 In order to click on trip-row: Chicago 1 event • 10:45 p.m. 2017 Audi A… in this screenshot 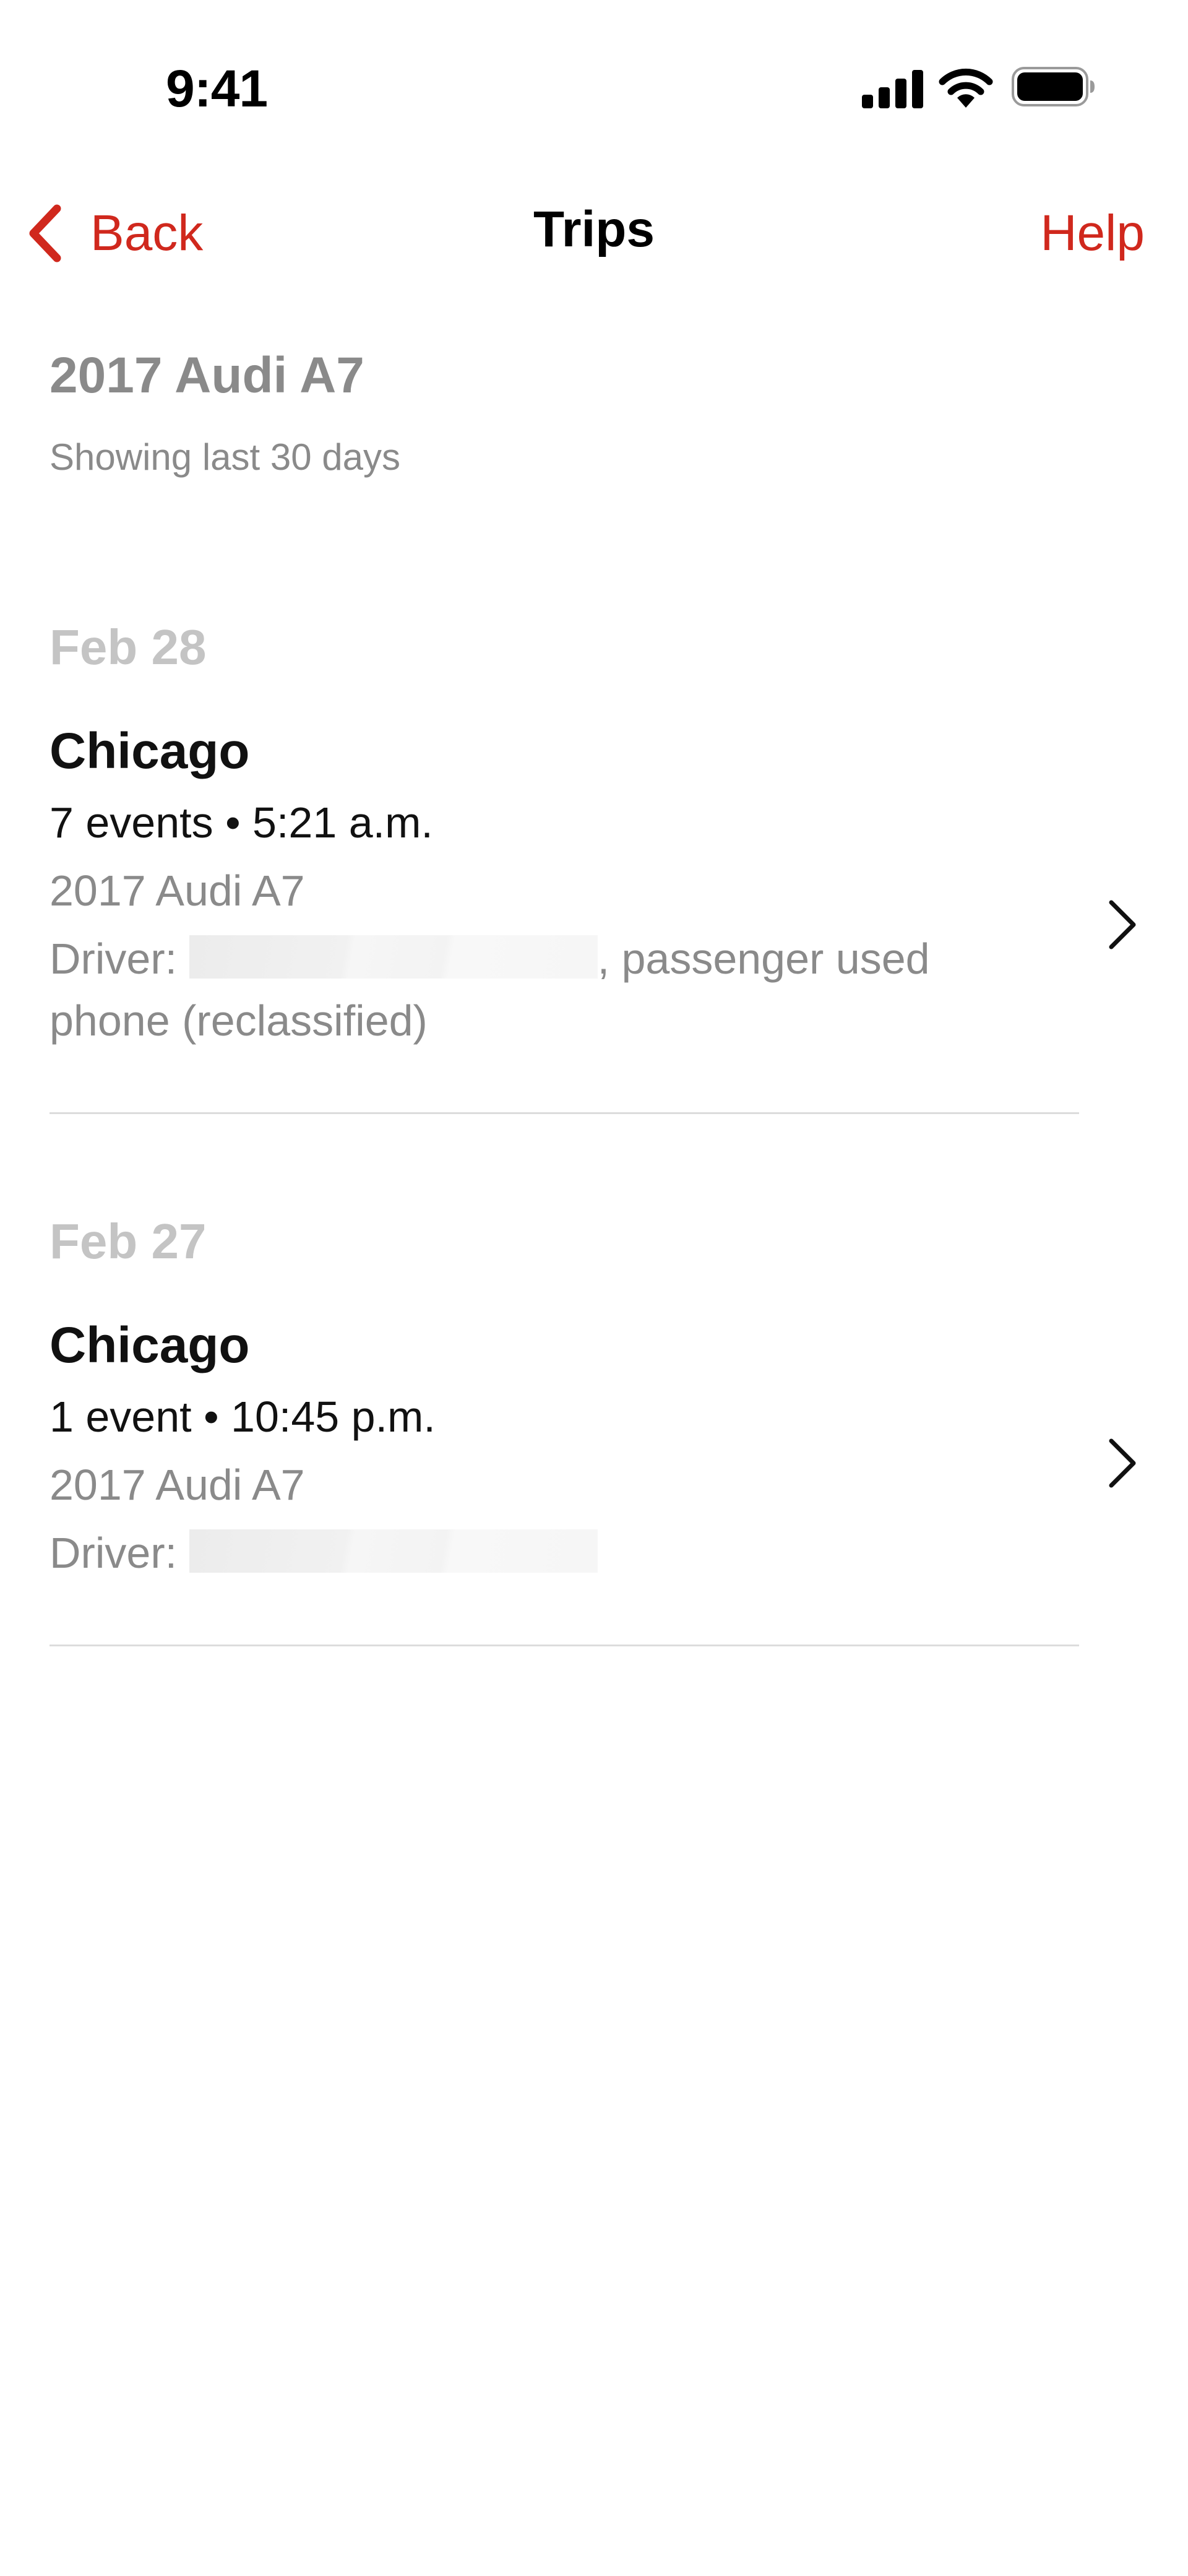, I will do `click(594, 1445)`.